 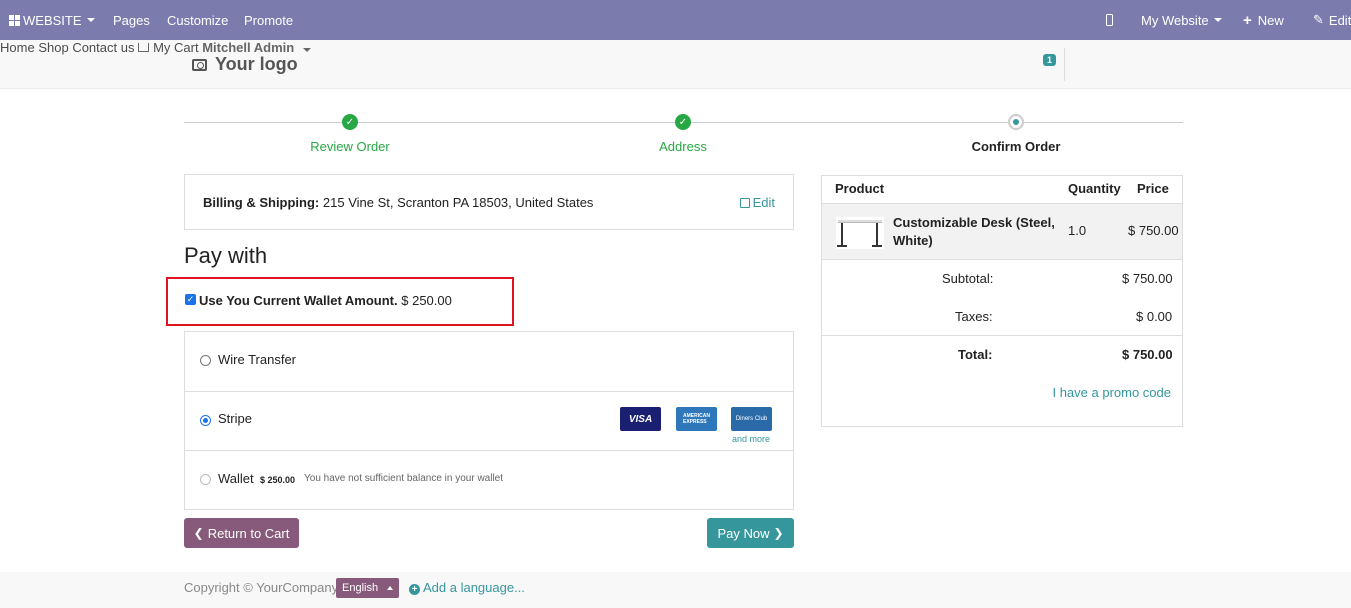 What do you see at coordinates (14, 20) in the screenshot?
I see `apps-grid-icon` at bounding box center [14, 20].